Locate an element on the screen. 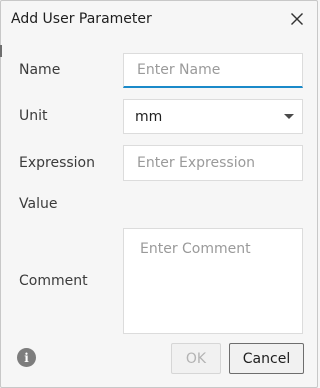  close-icon is located at coordinates (297, 19).